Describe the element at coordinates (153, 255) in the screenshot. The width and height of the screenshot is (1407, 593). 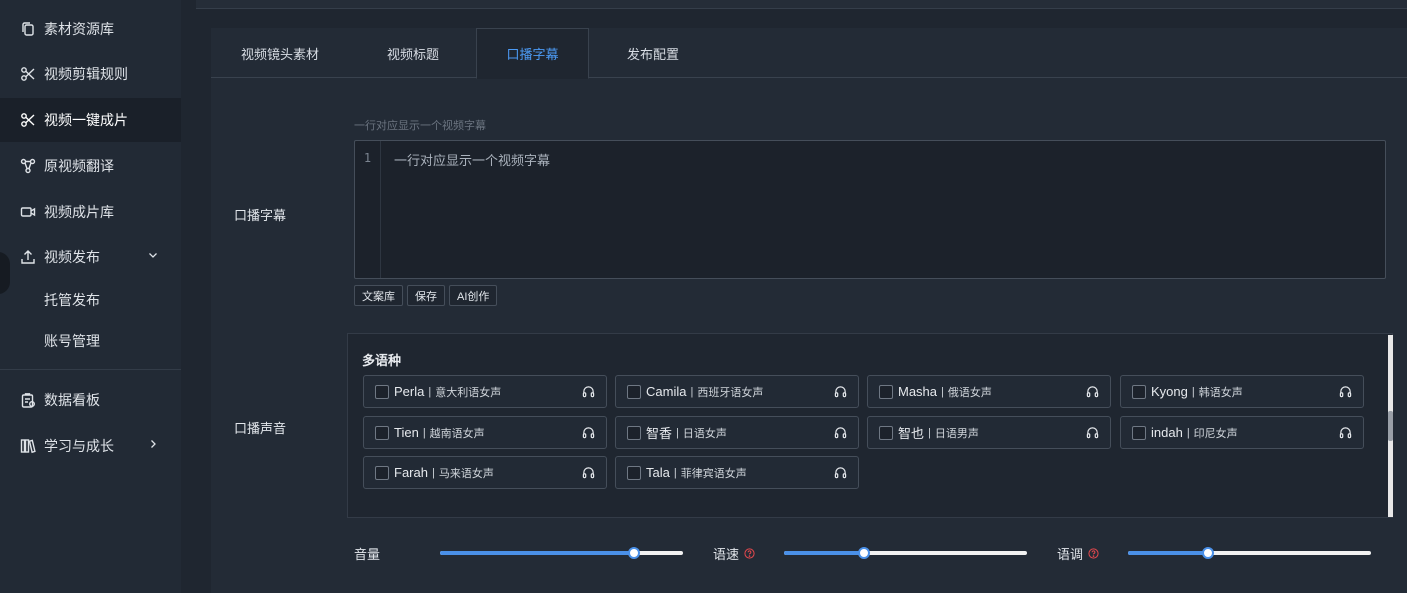
I see `chevron-down-icon` at that location.